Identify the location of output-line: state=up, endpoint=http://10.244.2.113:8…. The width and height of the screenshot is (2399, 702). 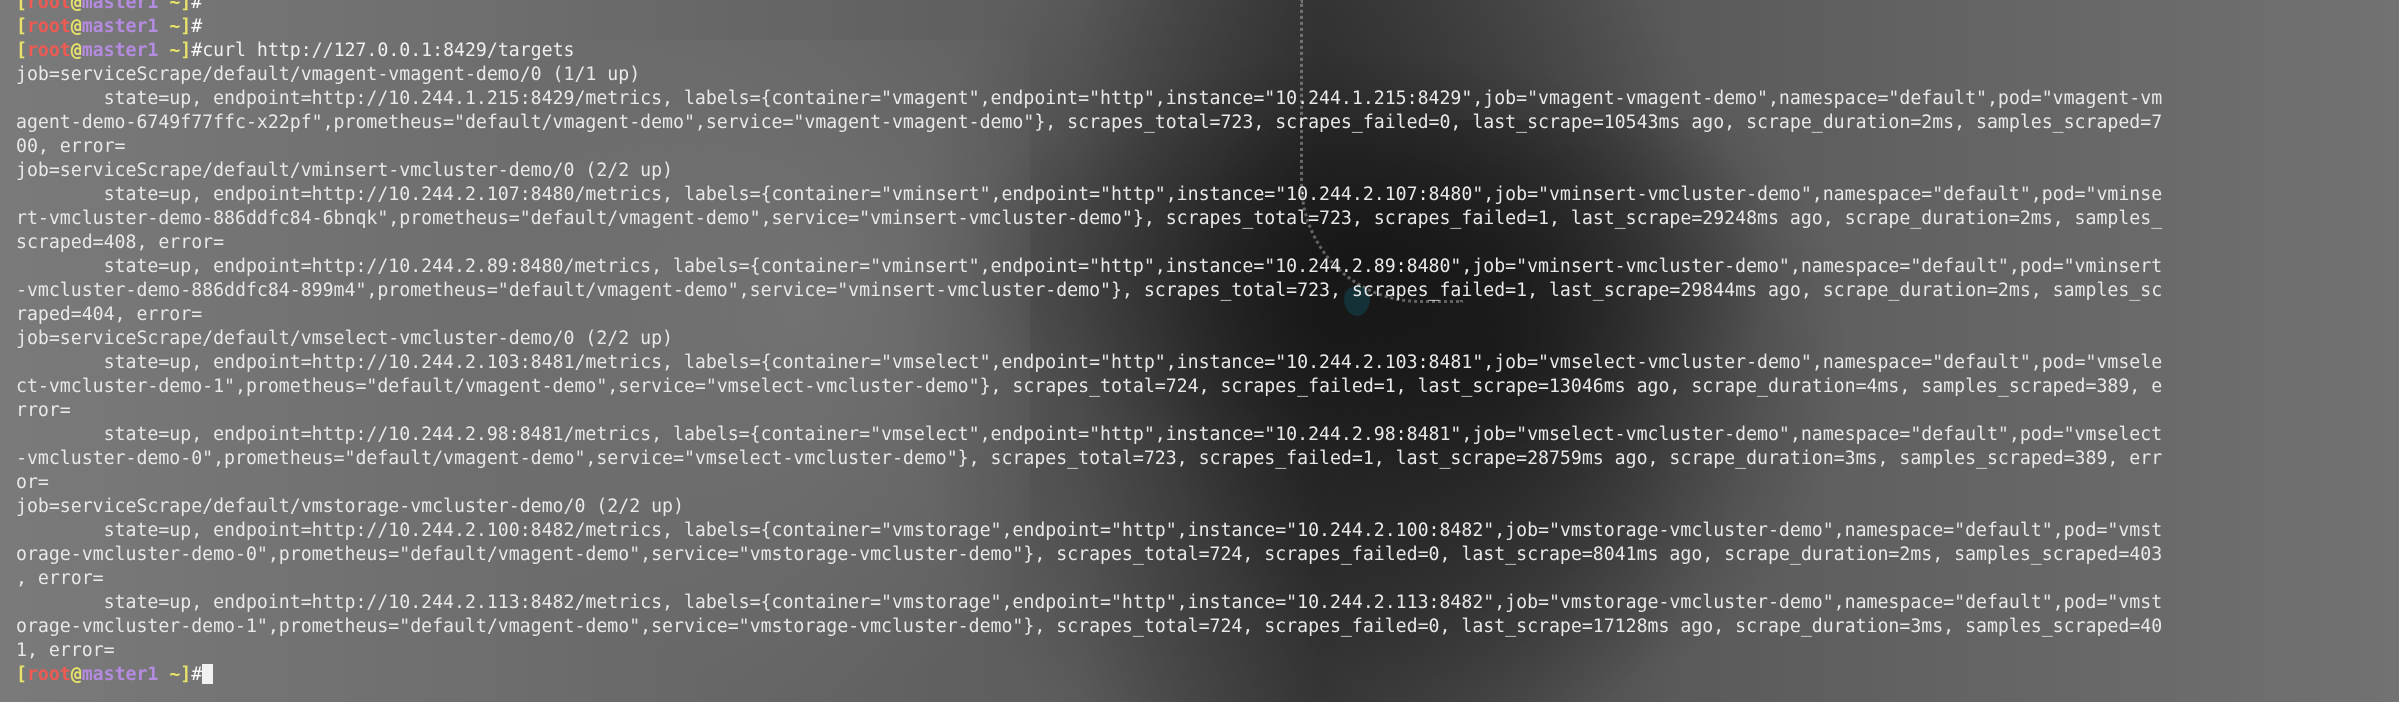
(1089, 602).